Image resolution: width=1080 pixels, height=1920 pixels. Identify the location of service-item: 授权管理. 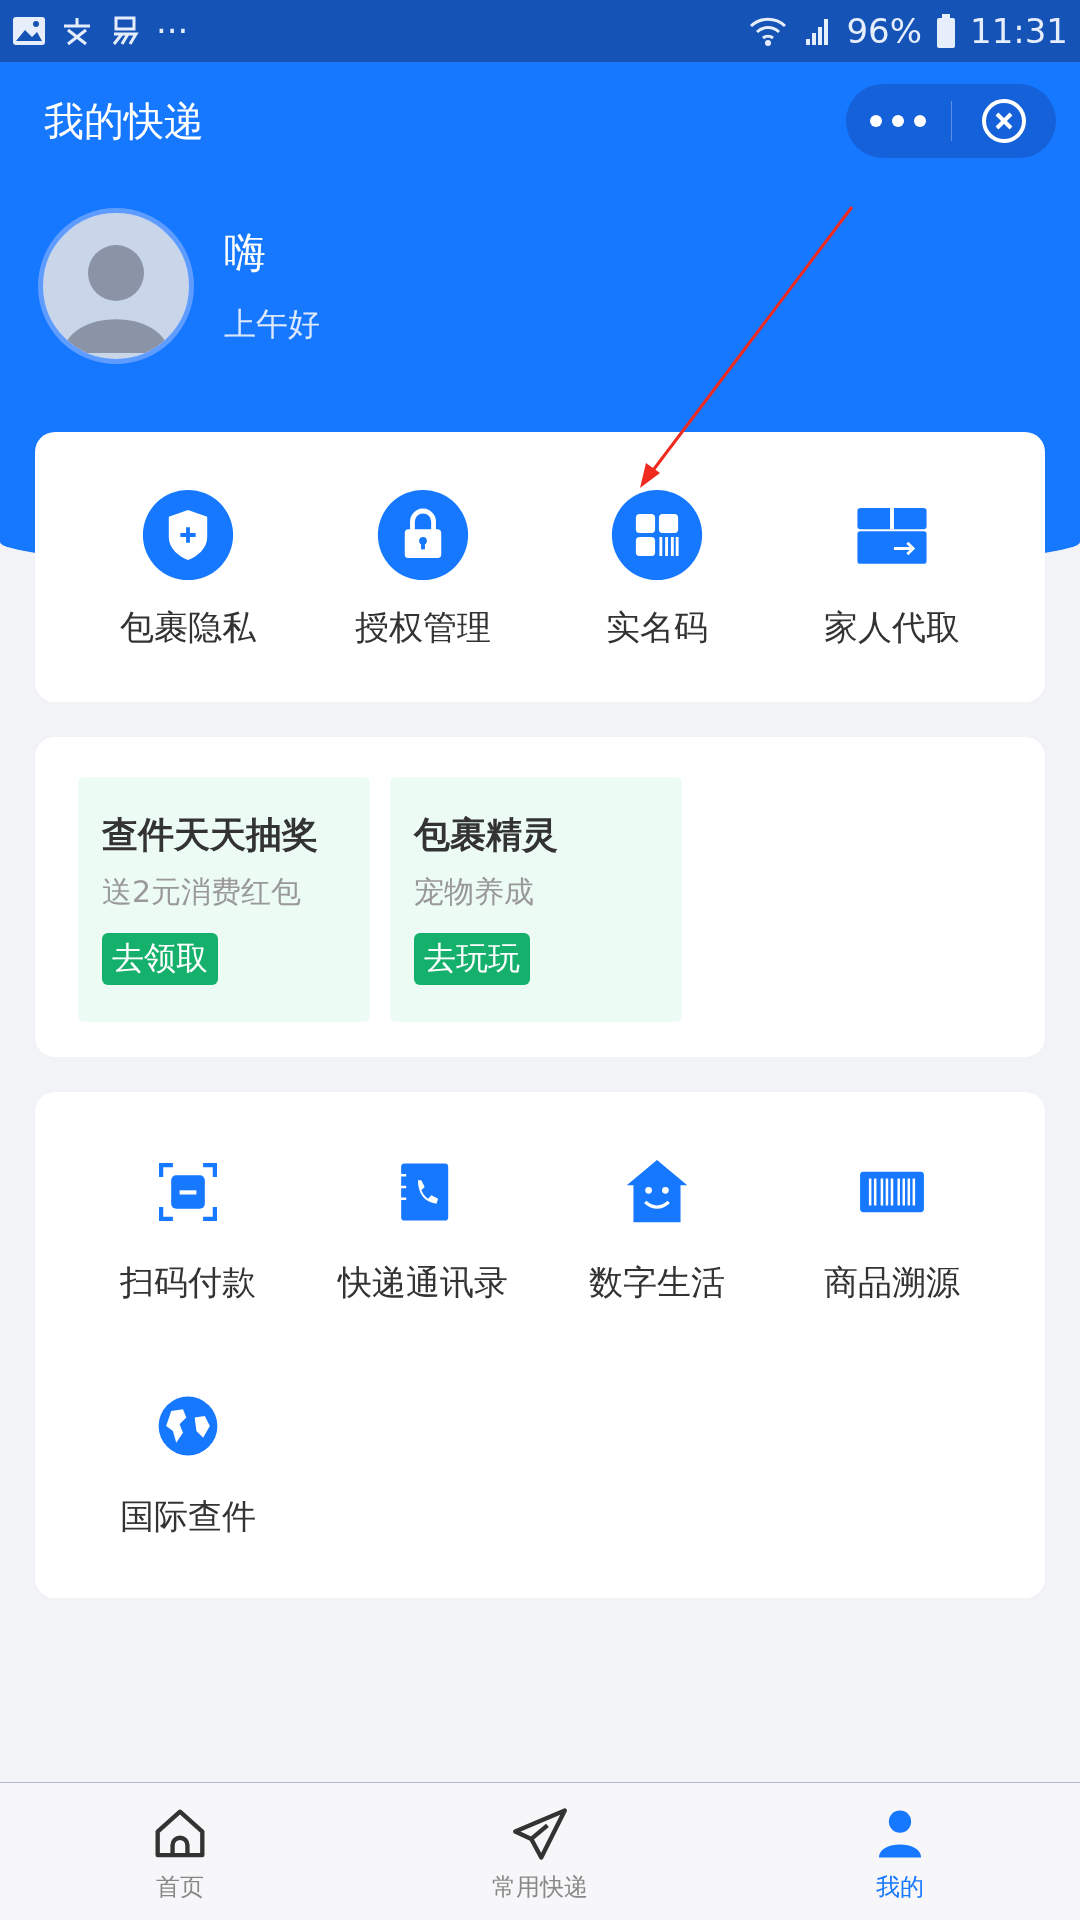
(422, 569).